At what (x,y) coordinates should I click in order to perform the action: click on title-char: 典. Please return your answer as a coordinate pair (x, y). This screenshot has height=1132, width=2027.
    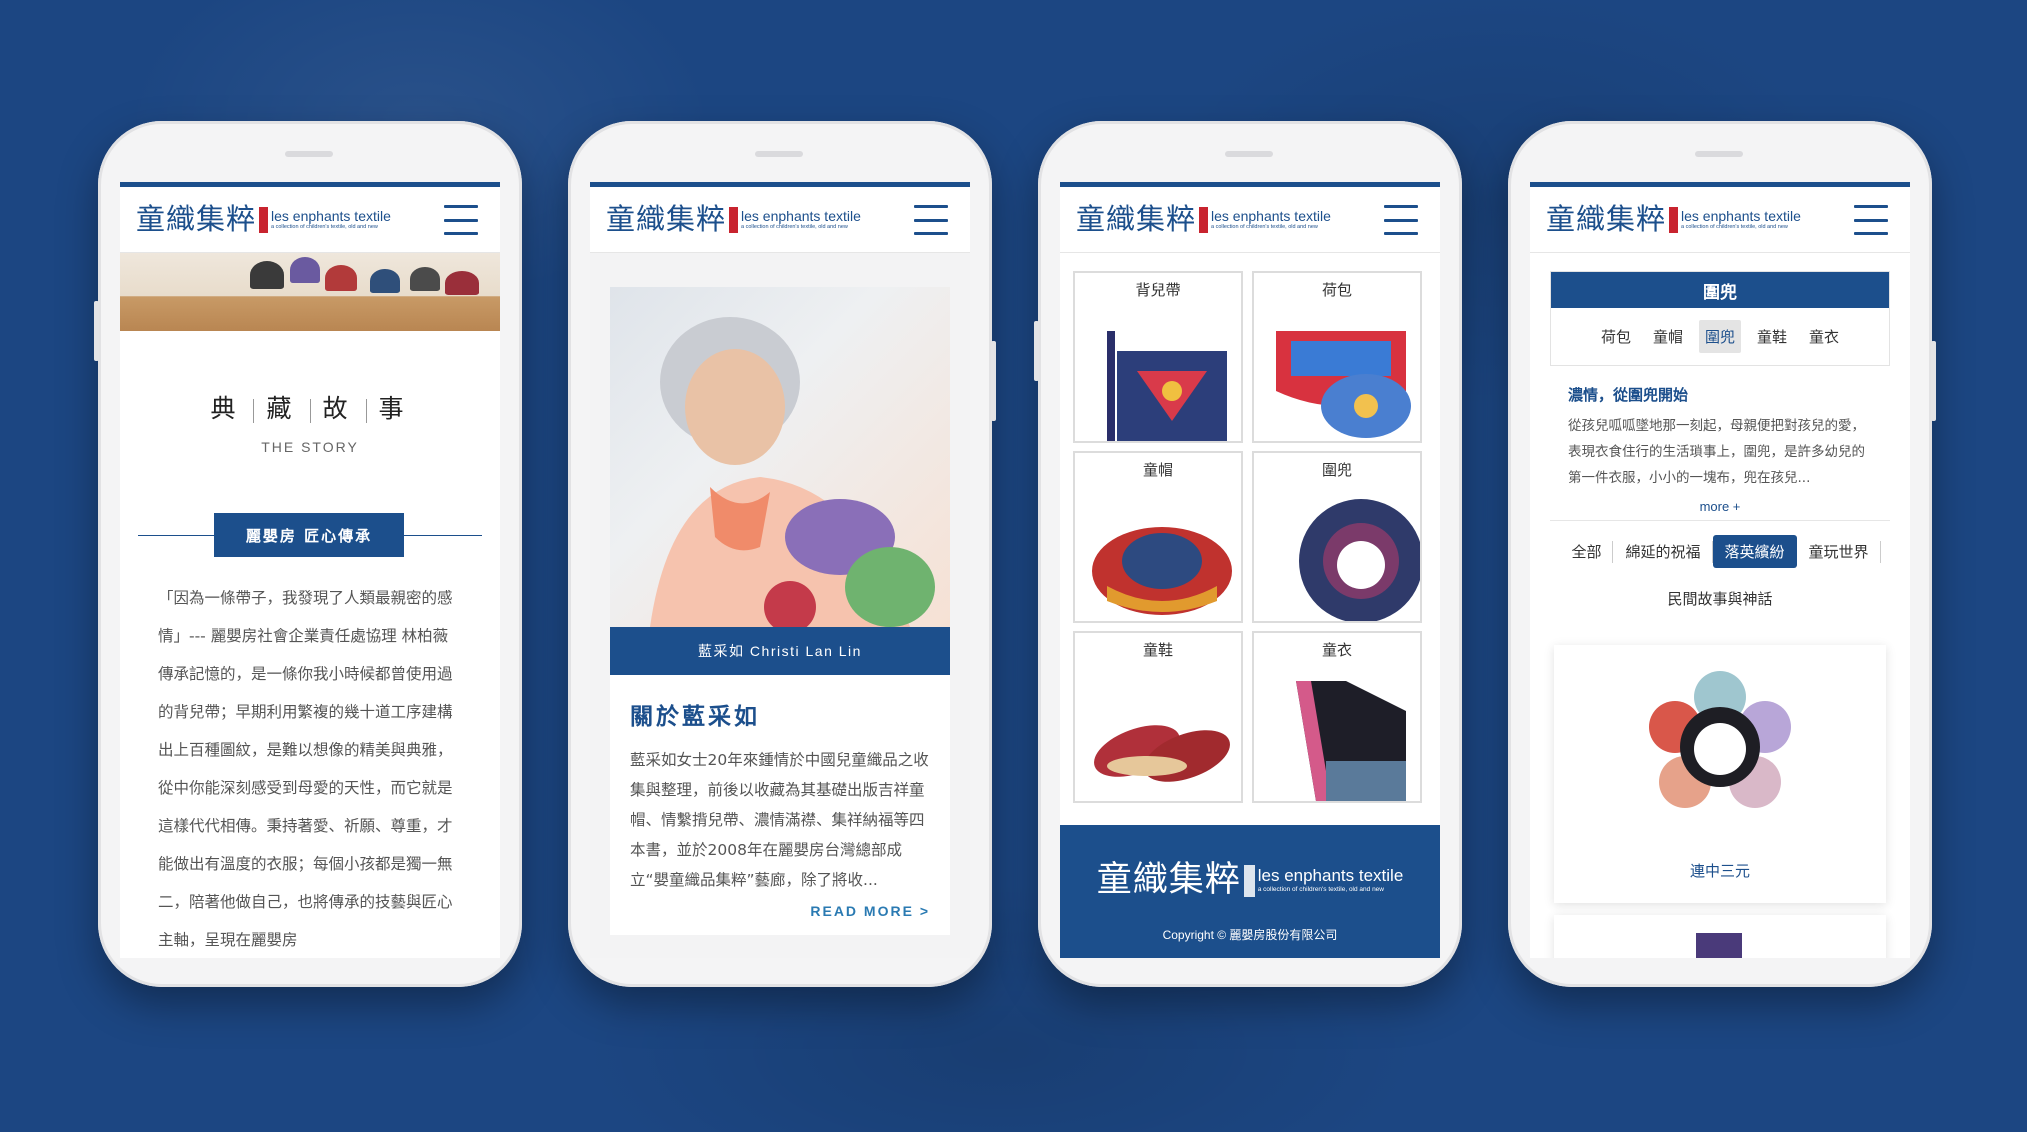
    Looking at the image, I should click on (226, 408).